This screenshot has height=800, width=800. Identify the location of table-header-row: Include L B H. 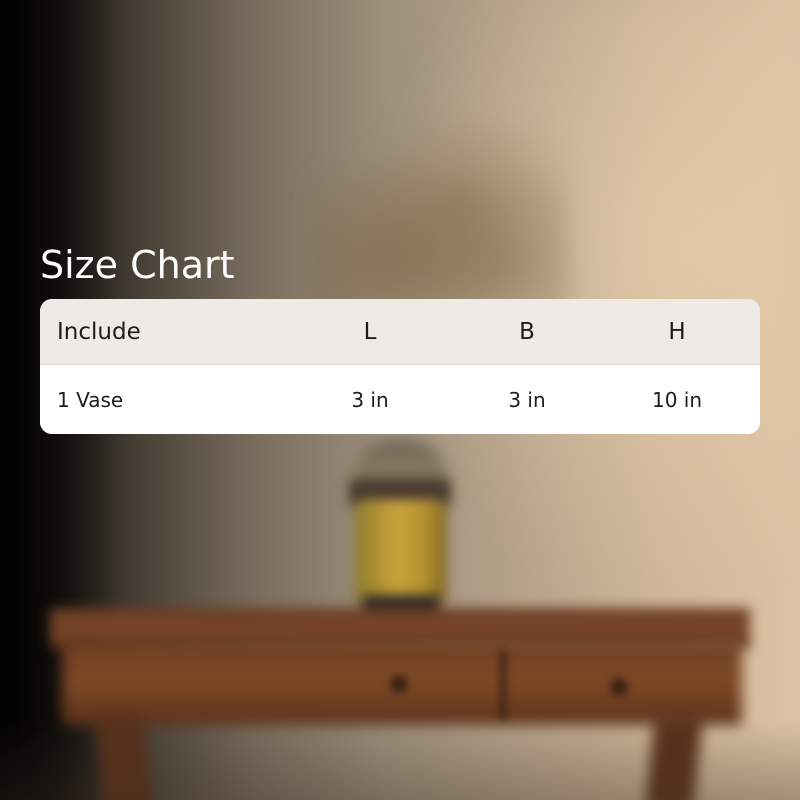
(400, 332).